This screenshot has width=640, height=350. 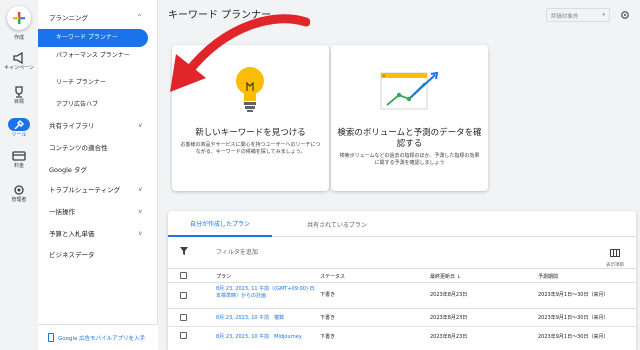 What do you see at coordinates (184, 251) in the screenshot?
I see `filter-icon` at bounding box center [184, 251].